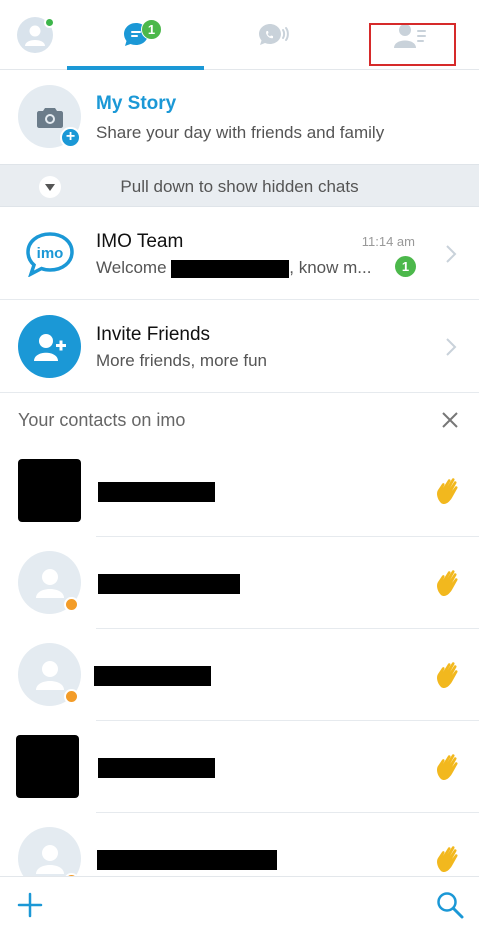  Describe the element at coordinates (182, 360) in the screenshot. I see `chat-preview: More friends, more fun` at that location.